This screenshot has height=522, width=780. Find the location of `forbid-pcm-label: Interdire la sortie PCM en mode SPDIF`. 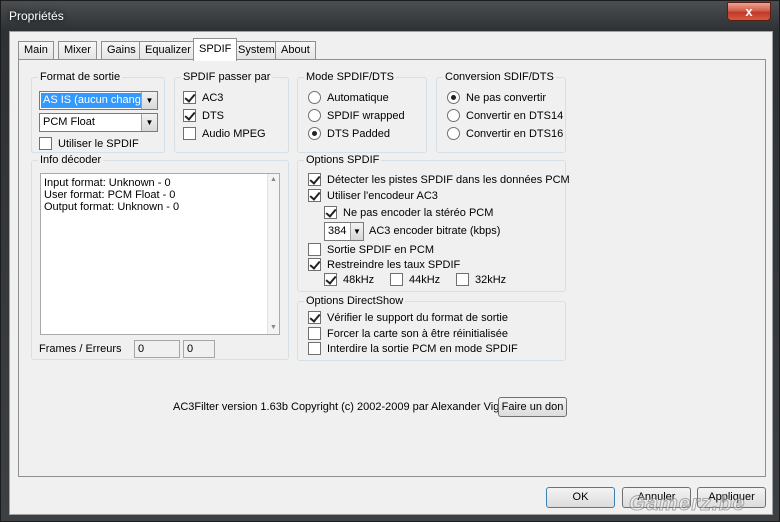

forbid-pcm-label: Interdire la sortie PCM en mode SPDIF is located at coordinates (422, 348).